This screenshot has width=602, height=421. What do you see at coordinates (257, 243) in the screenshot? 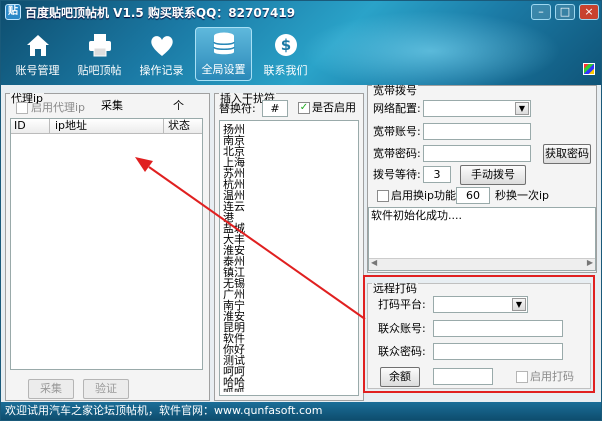
I see `arrow-line` at bounding box center [257, 243].